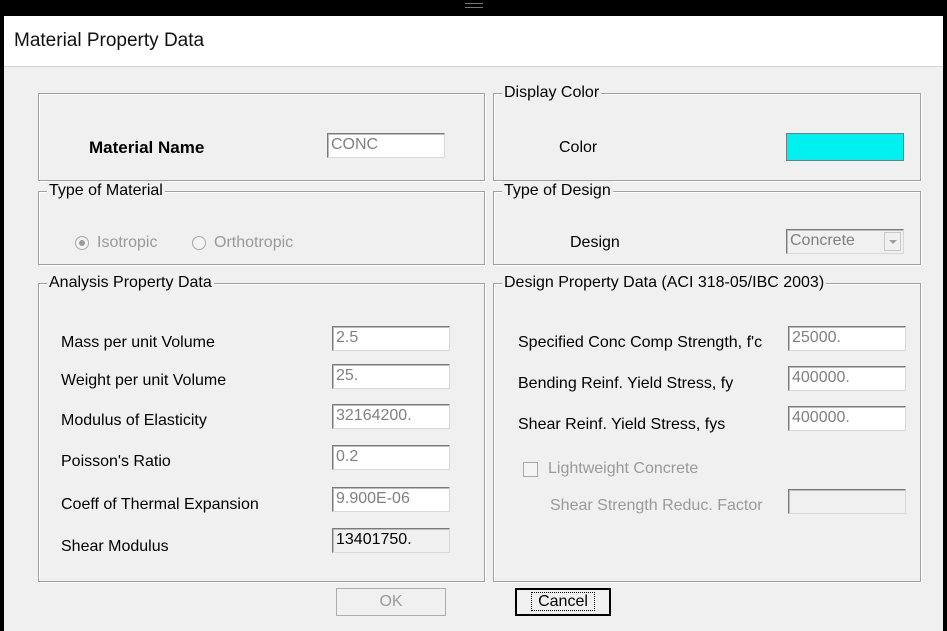 Image resolution: width=947 pixels, height=631 pixels. What do you see at coordinates (622, 424) in the screenshot?
I see `fys-label: Shear Reinf. Yield Stress, fys` at bounding box center [622, 424].